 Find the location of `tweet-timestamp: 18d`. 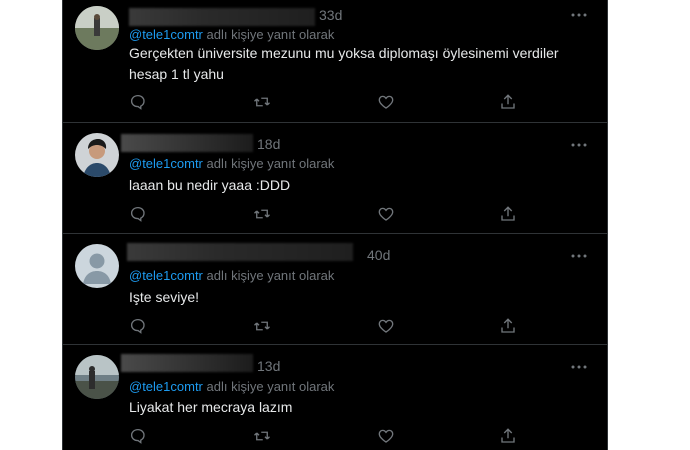

tweet-timestamp: 18d is located at coordinates (268, 144).